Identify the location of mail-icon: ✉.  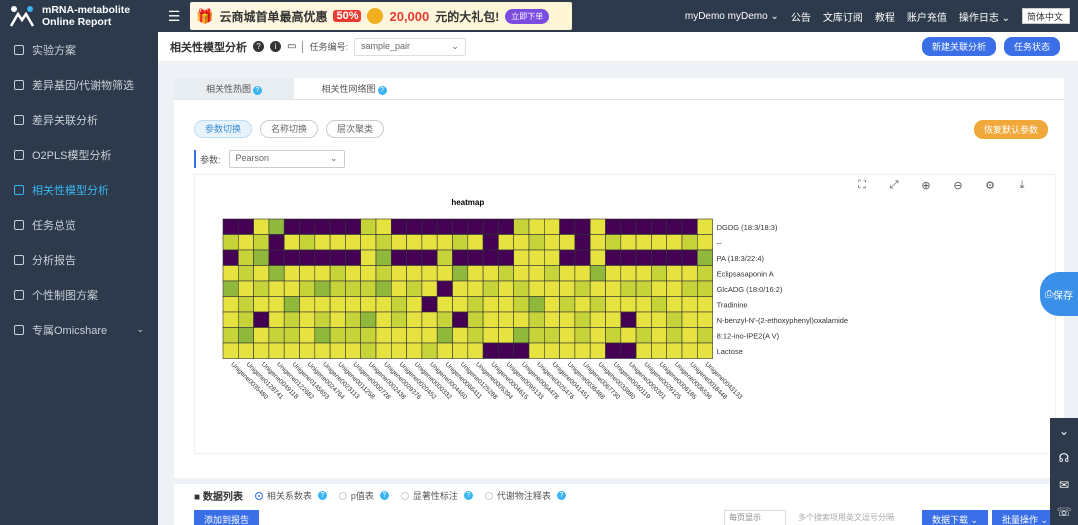
(1064, 485).